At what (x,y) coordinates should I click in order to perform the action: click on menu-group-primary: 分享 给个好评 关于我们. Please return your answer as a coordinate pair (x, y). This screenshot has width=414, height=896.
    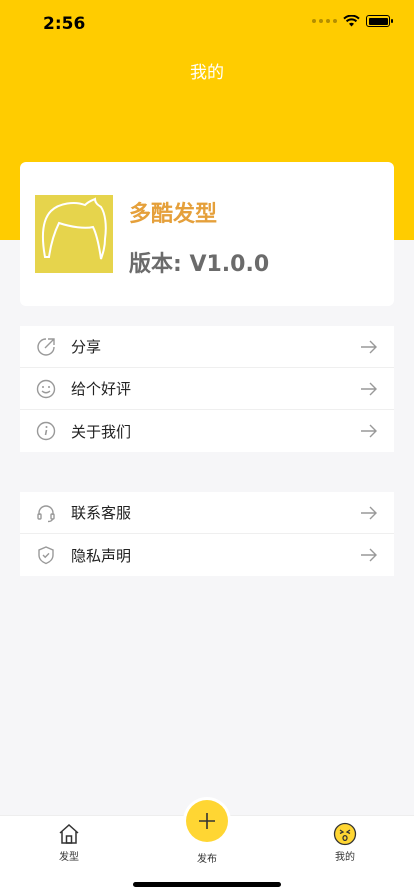
    Looking at the image, I should click on (207, 389).